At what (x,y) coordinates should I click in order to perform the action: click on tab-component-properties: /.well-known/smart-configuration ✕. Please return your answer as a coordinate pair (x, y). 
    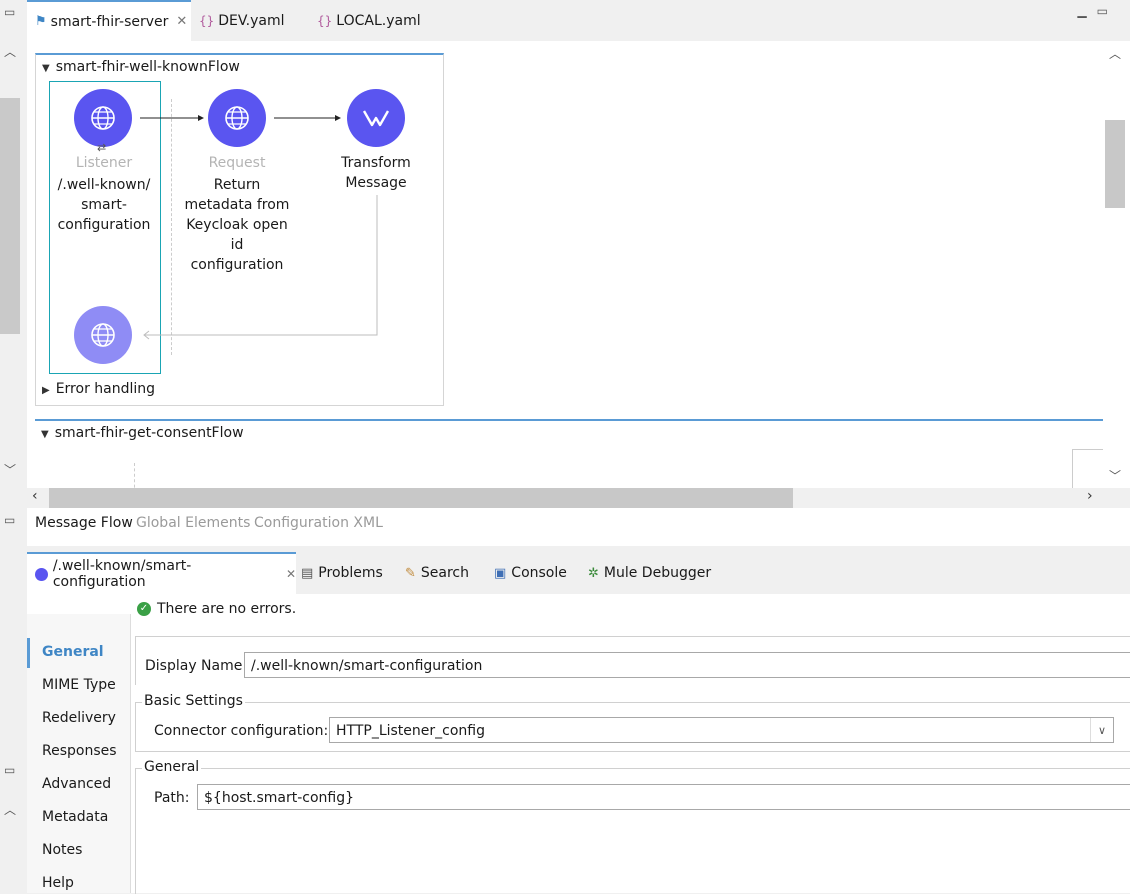
    Looking at the image, I should click on (161, 573).